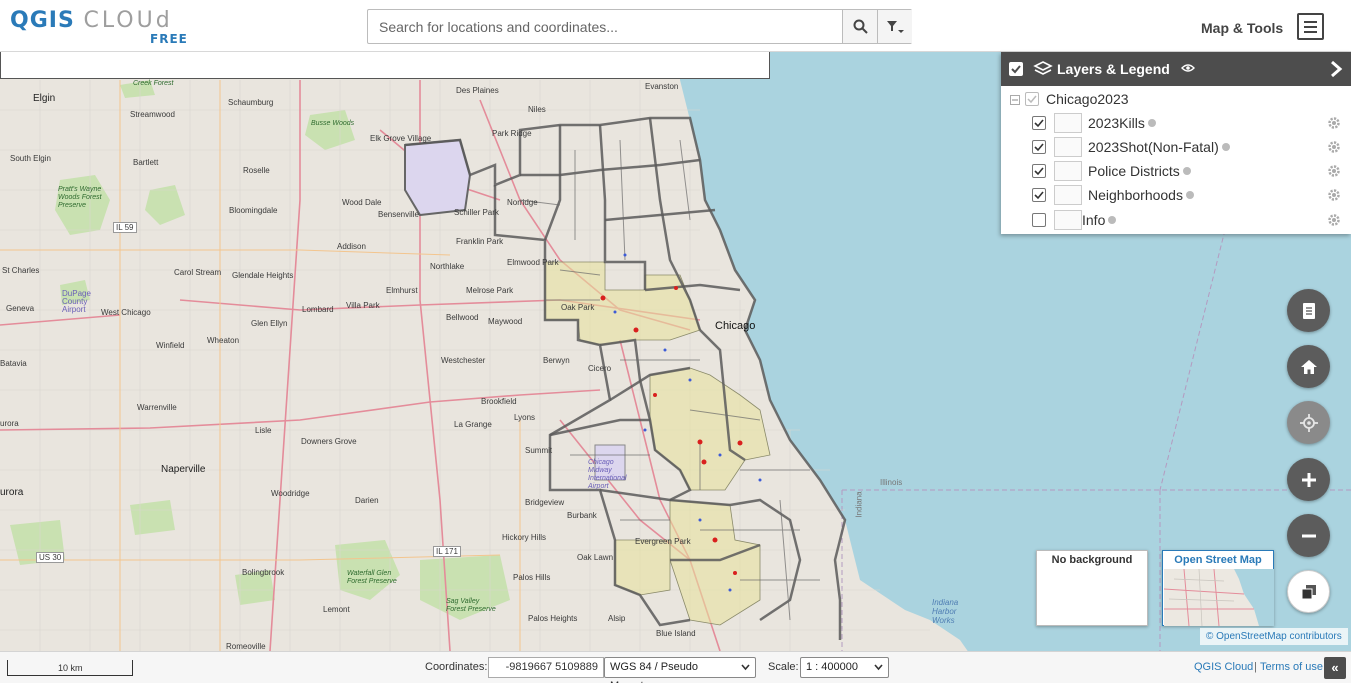  I want to click on label-aurora: urora, so click(12, 492).